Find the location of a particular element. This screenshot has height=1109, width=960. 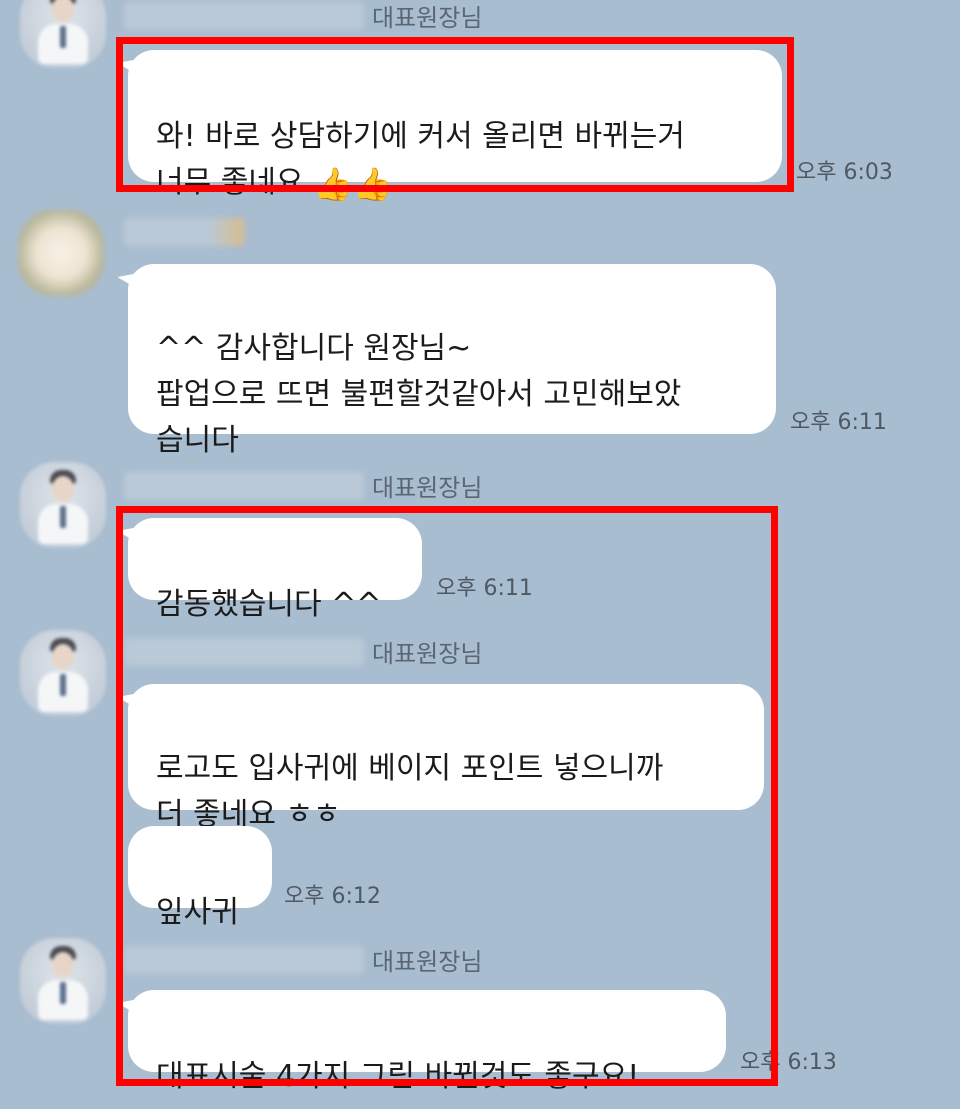

message-bubble: 감동했습니다 ^^ is located at coordinates (275, 570).